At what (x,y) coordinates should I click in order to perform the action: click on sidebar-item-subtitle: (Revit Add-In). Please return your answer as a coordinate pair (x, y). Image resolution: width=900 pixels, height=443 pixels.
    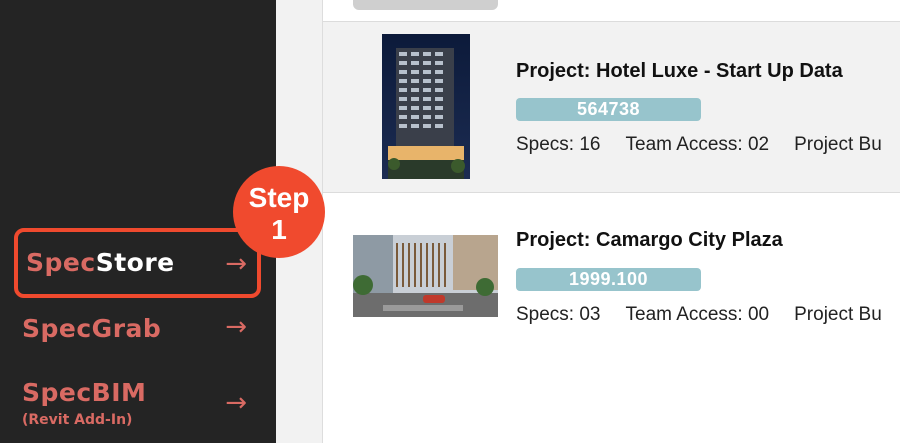
    Looking at the image, I should click on (77, 420).